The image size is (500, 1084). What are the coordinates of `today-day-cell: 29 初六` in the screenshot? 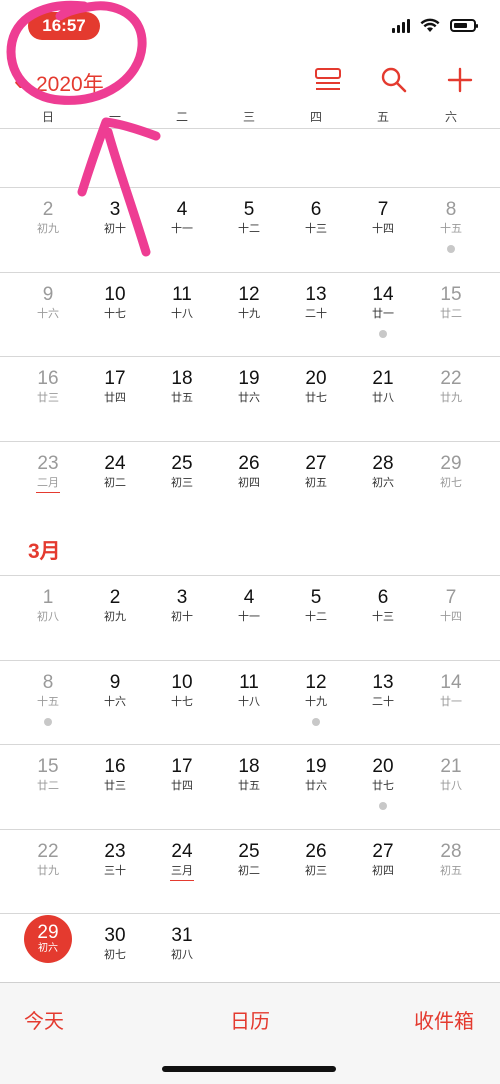 It's located at (48, 939).